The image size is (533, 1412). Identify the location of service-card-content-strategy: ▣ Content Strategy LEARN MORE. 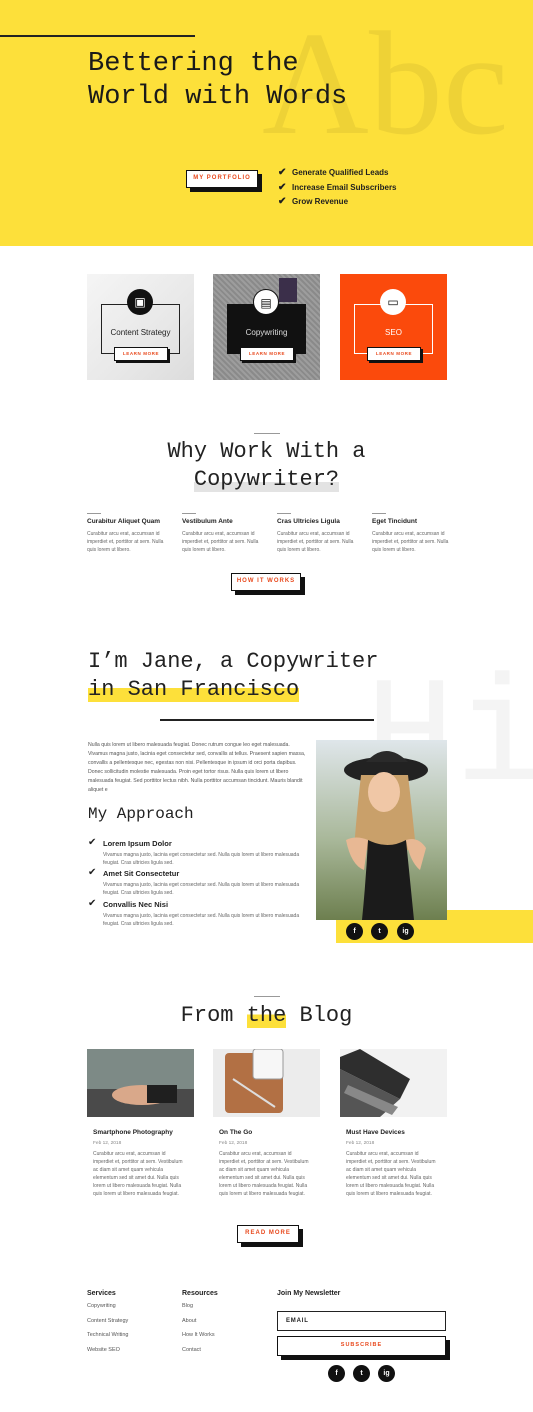
(140, 327).